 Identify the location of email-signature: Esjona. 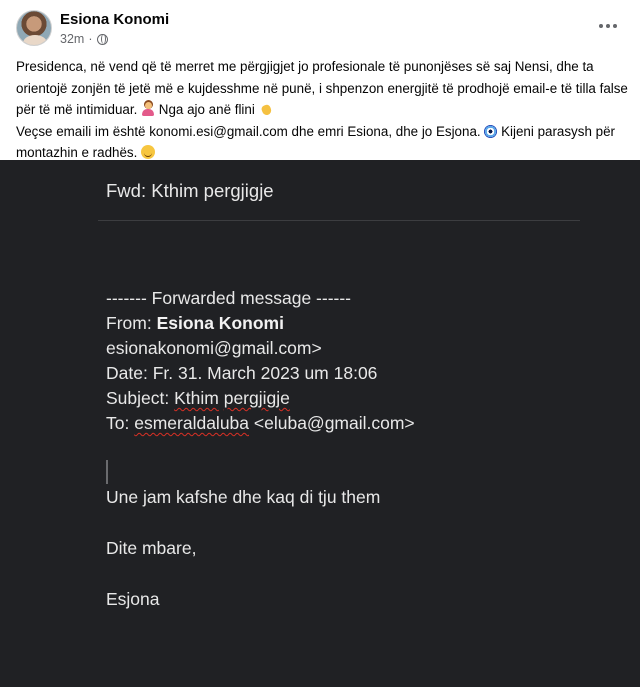
(133, 599).